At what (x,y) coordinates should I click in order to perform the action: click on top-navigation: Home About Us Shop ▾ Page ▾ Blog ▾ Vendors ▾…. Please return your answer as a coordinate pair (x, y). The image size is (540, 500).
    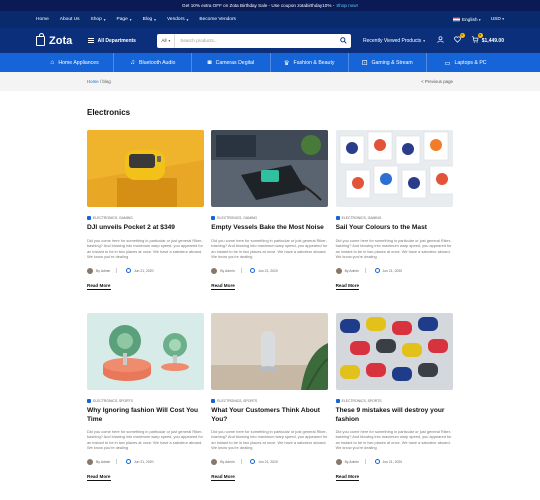
    Looking at the image, I should click on (270, 19).